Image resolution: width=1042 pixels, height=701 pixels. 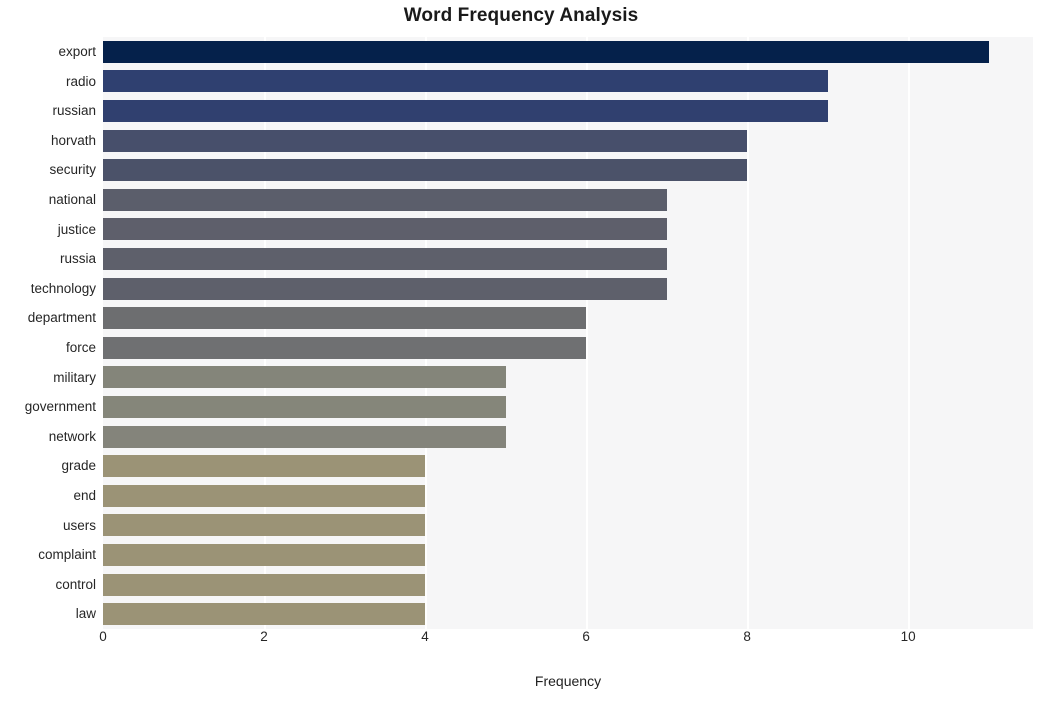 I want to click on y-tick-label-export: export, so click(x=77, y=51).